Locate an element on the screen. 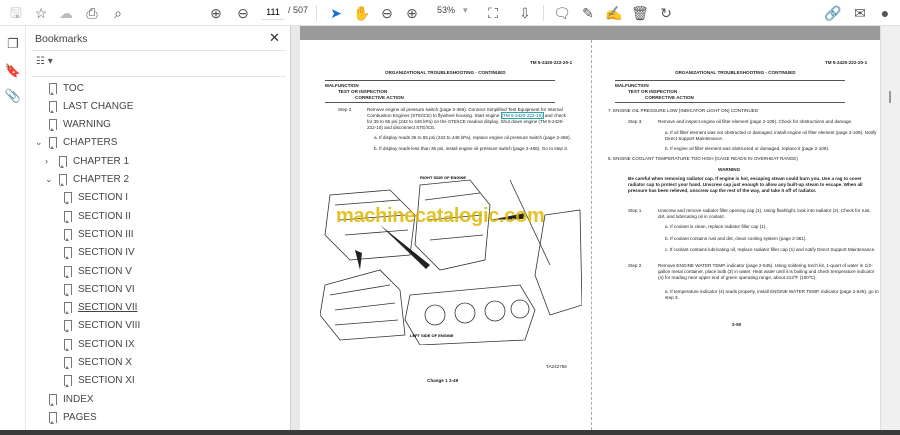  step2-label: Step 2. is located at coordinates (635, 265).